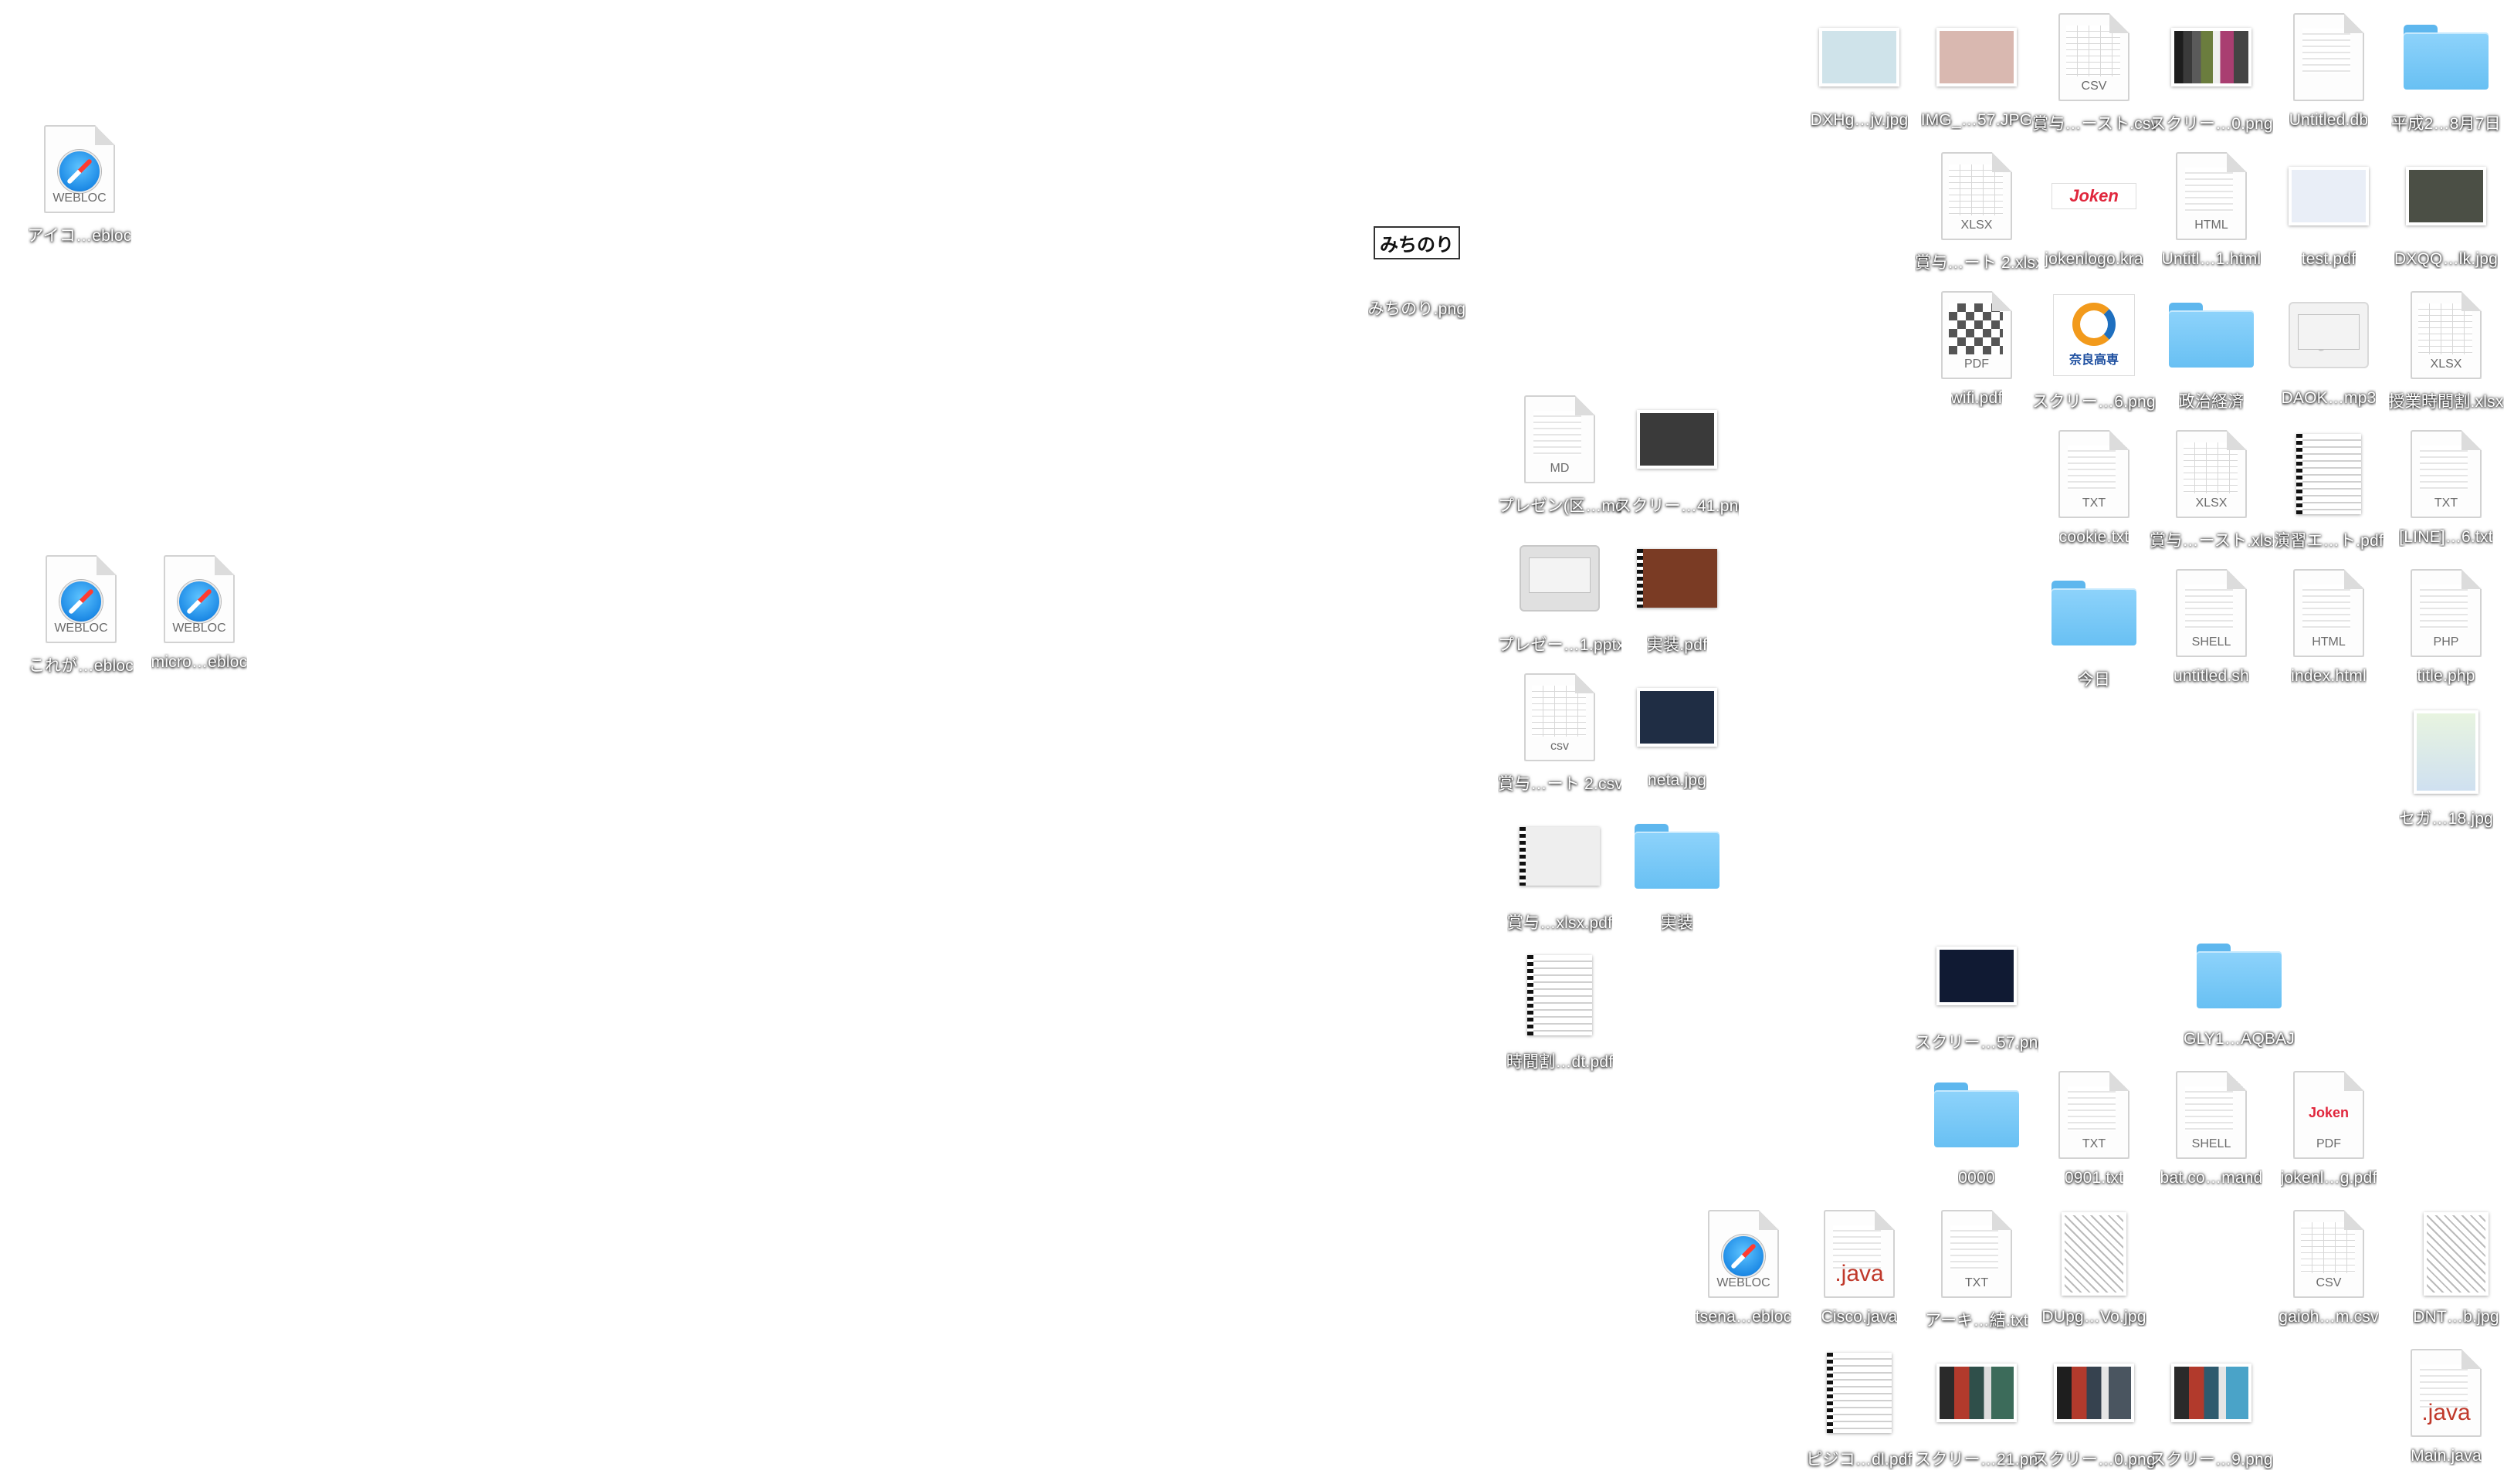 The height and width of the screenshot is (1484, 2514). What do you see at coordinates (2329, 1270) in the screenshot?
I see `desktop-file-icon: CSV gaioh…m.csv` at bounding box center [2329, 1270].